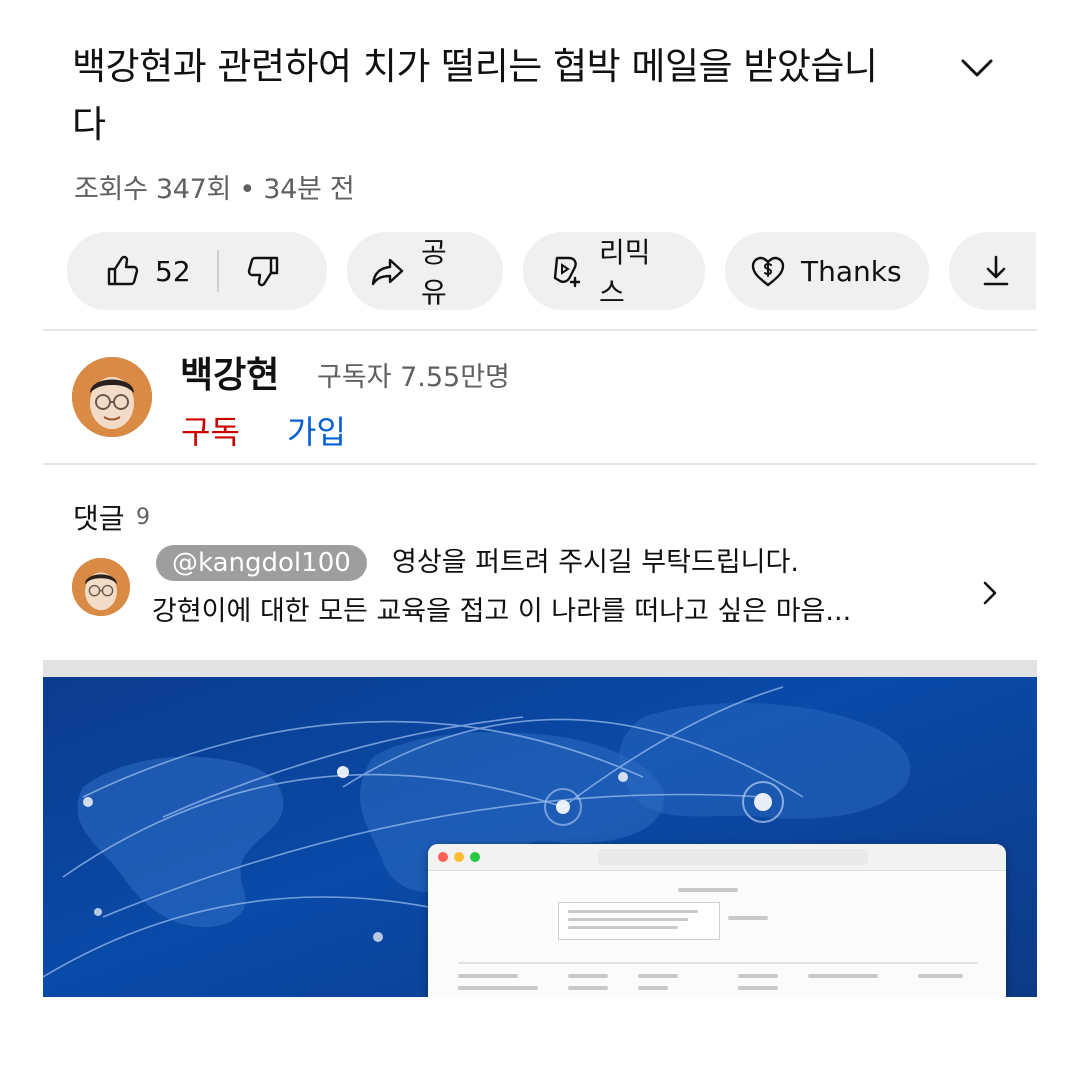  What do you see at coordinates (595, 563) in the screenshot?
I see `comment-text-line: 영상을 퍼트려 주시길 부탁드립니다.` at bounding box center [595, 563].